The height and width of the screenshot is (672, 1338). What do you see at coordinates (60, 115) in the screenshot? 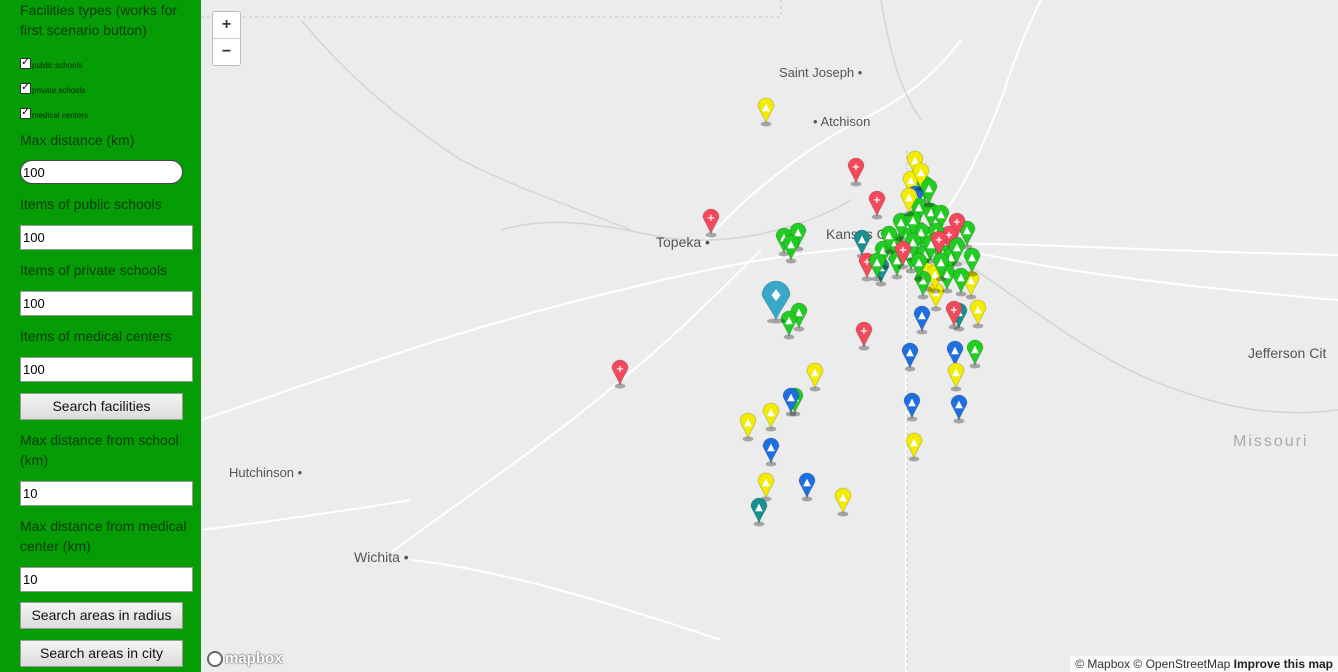
I see `medical-centers-checkbox-label: medical centers` at bounding box center [60, 115].